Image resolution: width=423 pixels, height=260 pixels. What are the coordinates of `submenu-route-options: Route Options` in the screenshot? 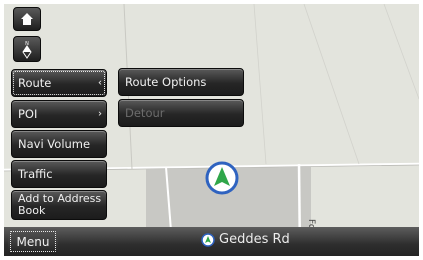 It's located at (181, 82).